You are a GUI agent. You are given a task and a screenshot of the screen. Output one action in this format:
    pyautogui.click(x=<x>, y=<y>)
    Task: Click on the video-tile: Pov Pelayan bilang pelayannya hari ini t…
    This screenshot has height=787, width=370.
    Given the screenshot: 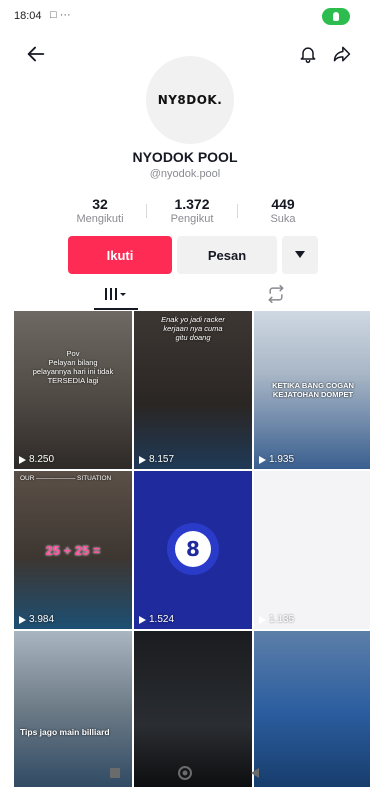 What is the action you would take?
    pyautogui.click(x=73, y=390)
    